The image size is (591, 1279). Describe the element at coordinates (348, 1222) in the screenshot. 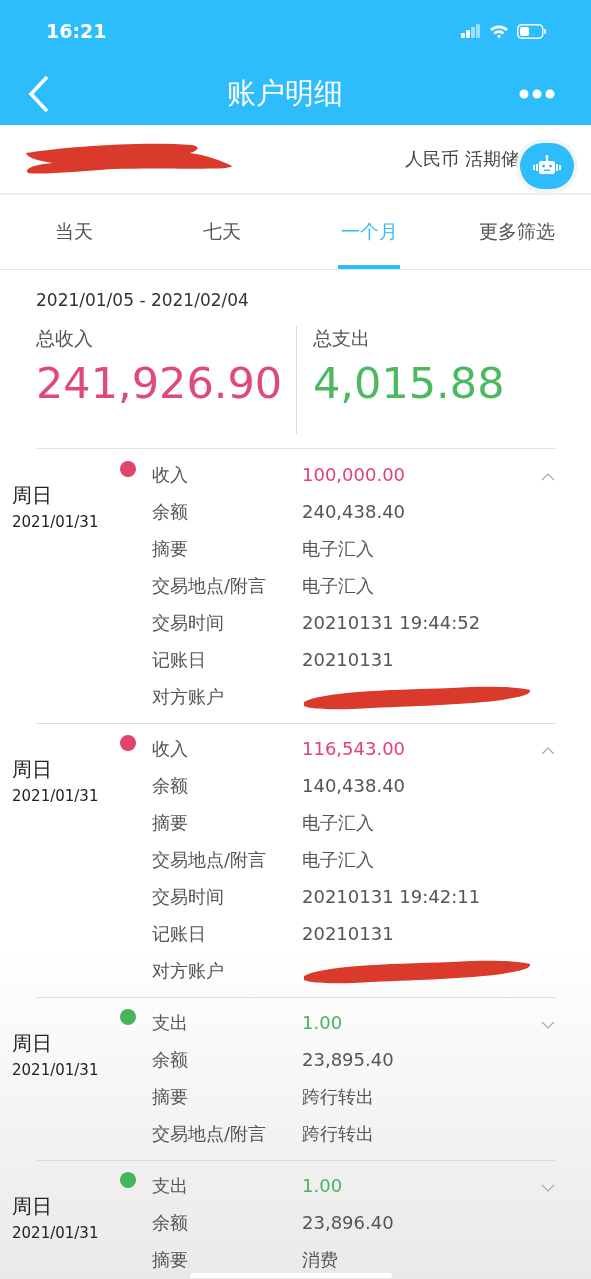

I see `field-value: 23,896.40` at that location.